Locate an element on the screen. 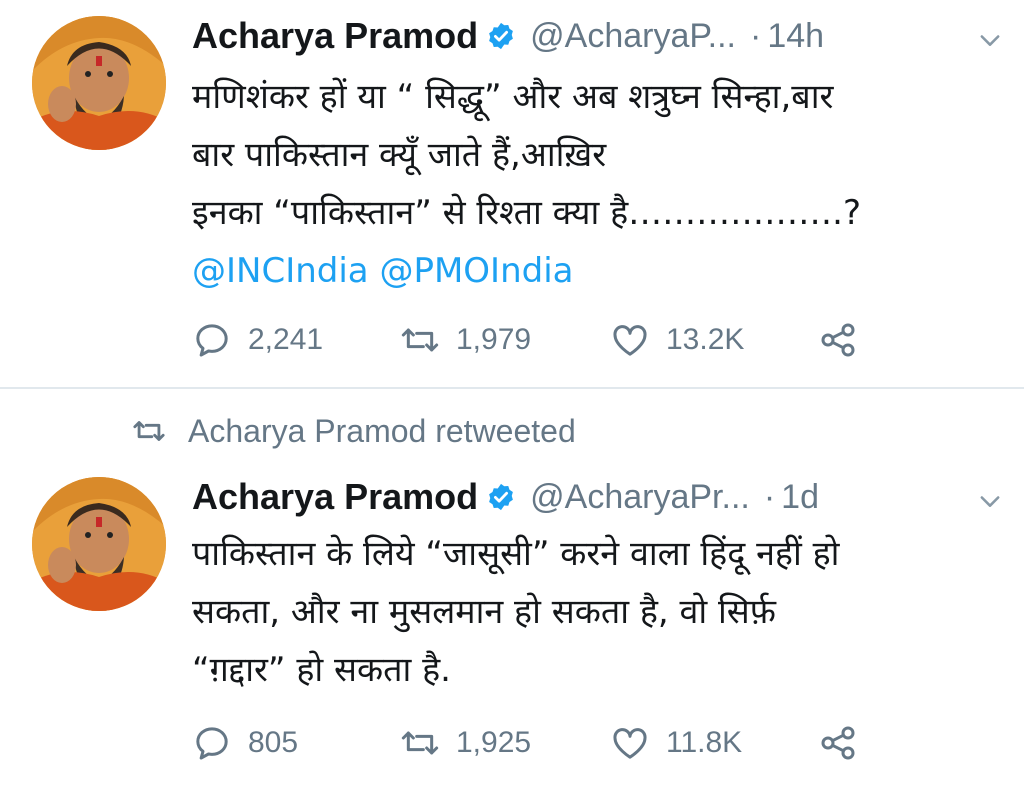 The height and width of the screenshot is (792, 1024). retweet-button: 1,925 is located at coordinates (465, 743).